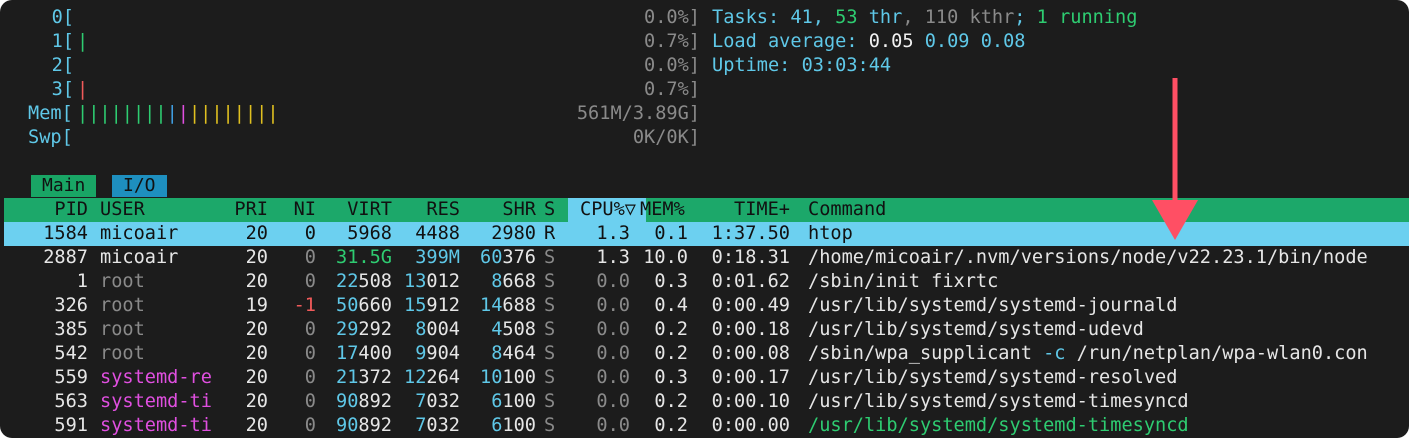  I want to click on cell-pid: 591, so click(71, 425).